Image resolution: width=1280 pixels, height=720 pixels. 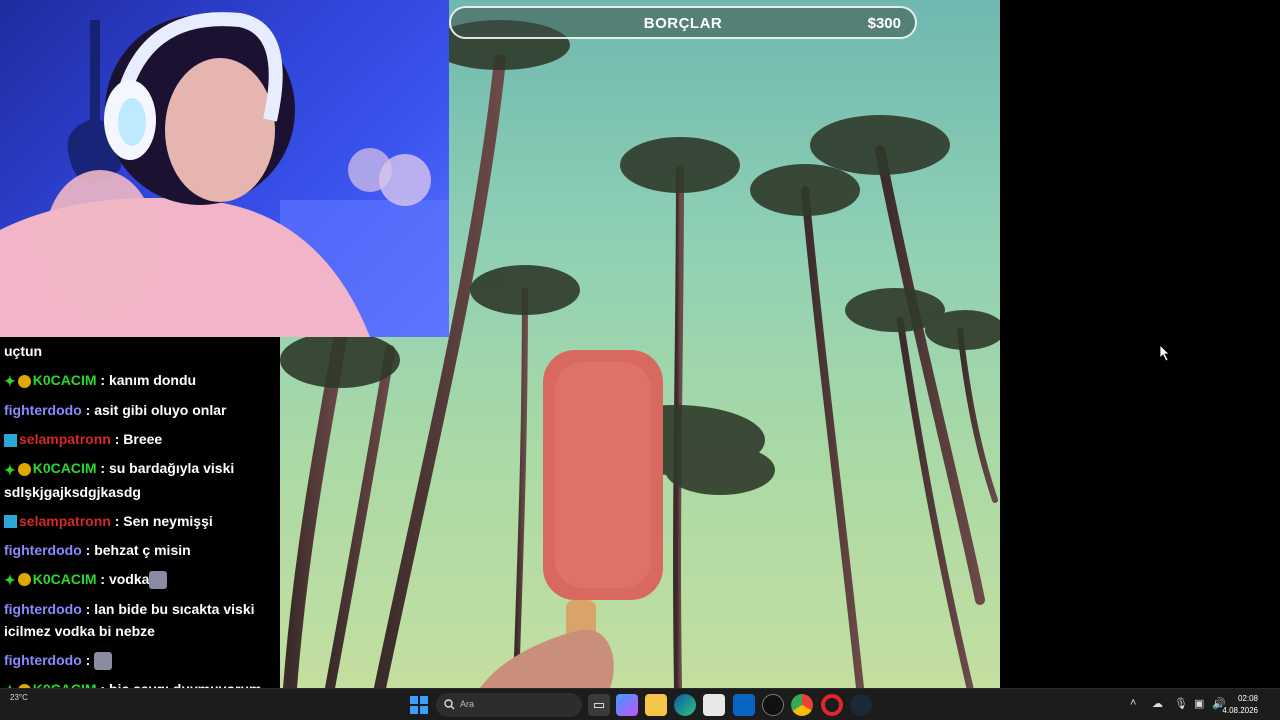 I want to click on start-icon, so click(x=419, y=705).